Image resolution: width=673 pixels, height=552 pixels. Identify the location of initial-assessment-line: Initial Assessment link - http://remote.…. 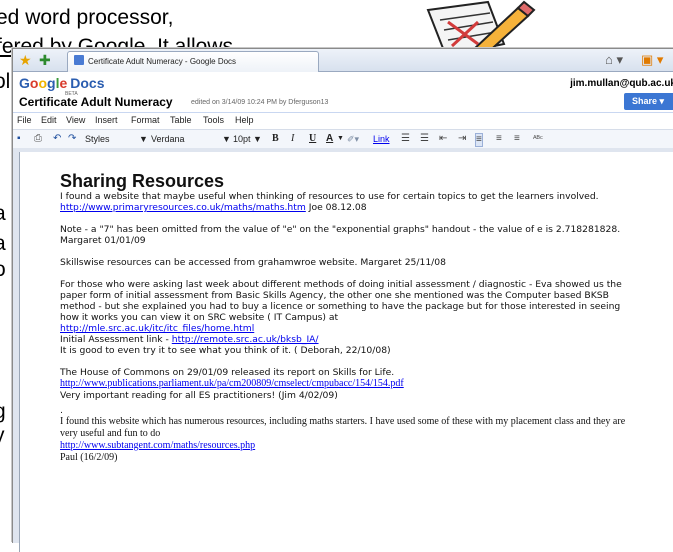
(189, 339).